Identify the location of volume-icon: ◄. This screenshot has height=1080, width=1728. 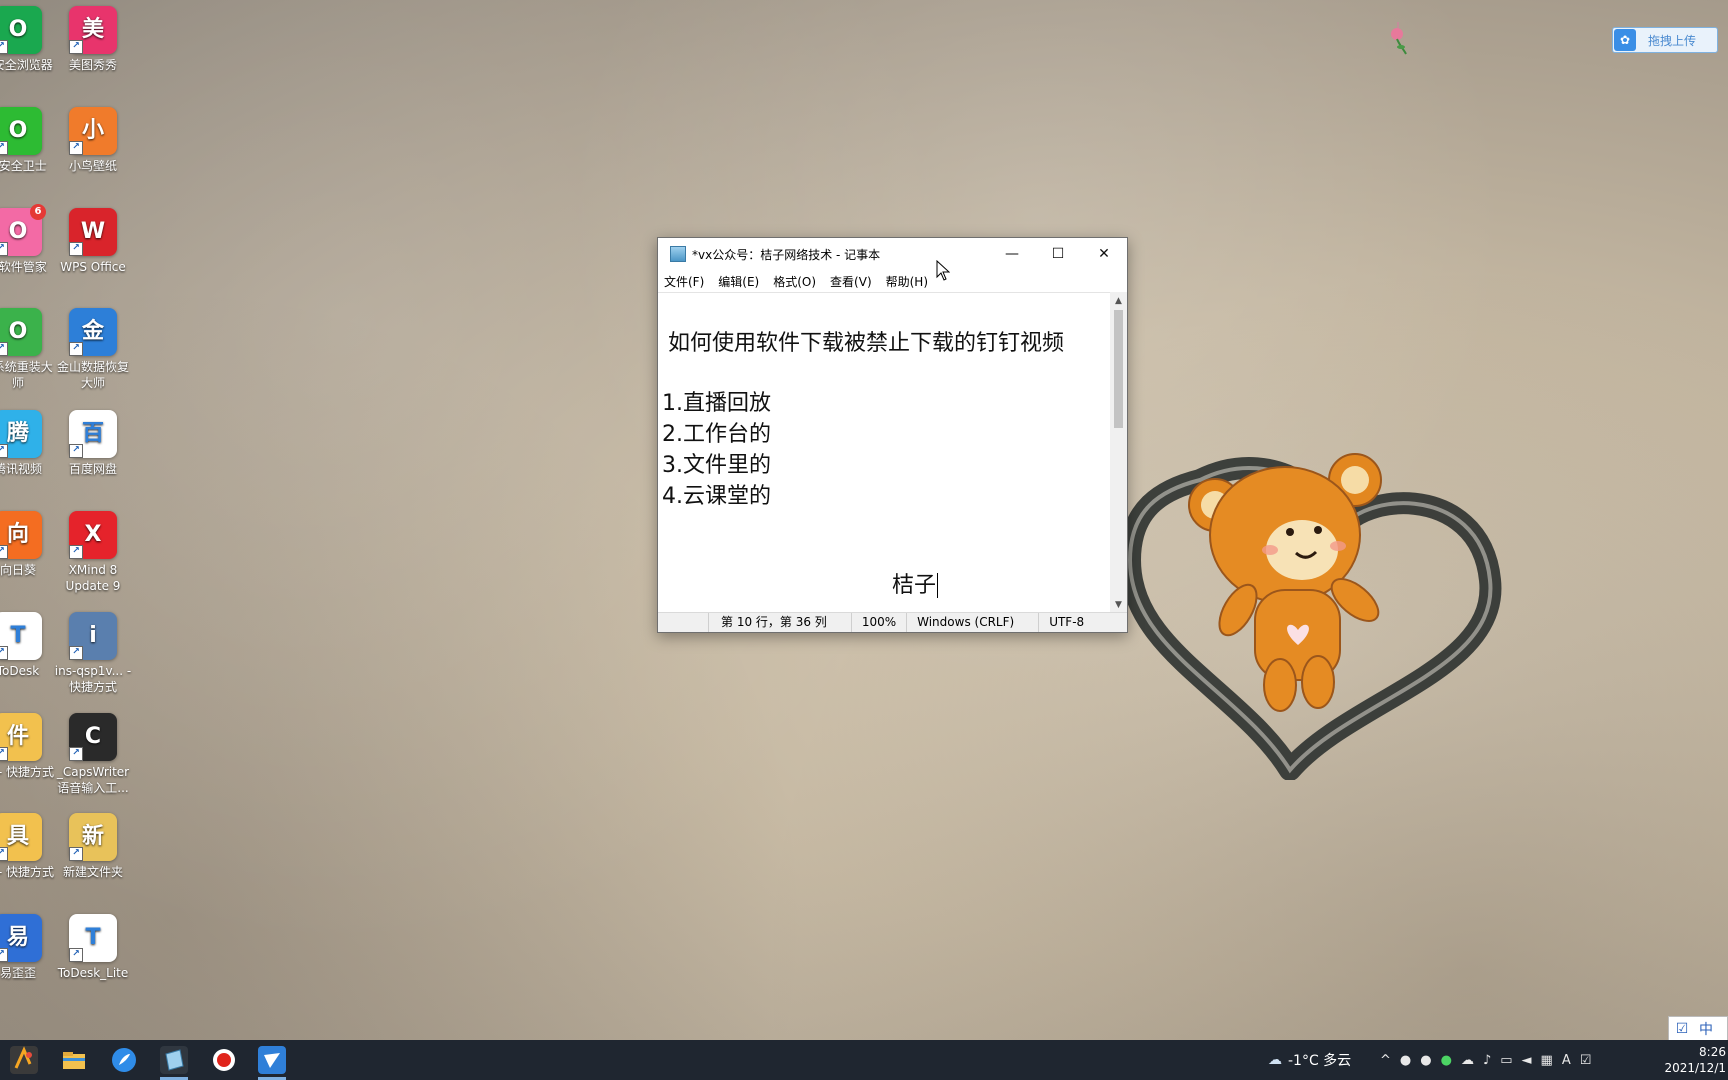
(1527, 1060).